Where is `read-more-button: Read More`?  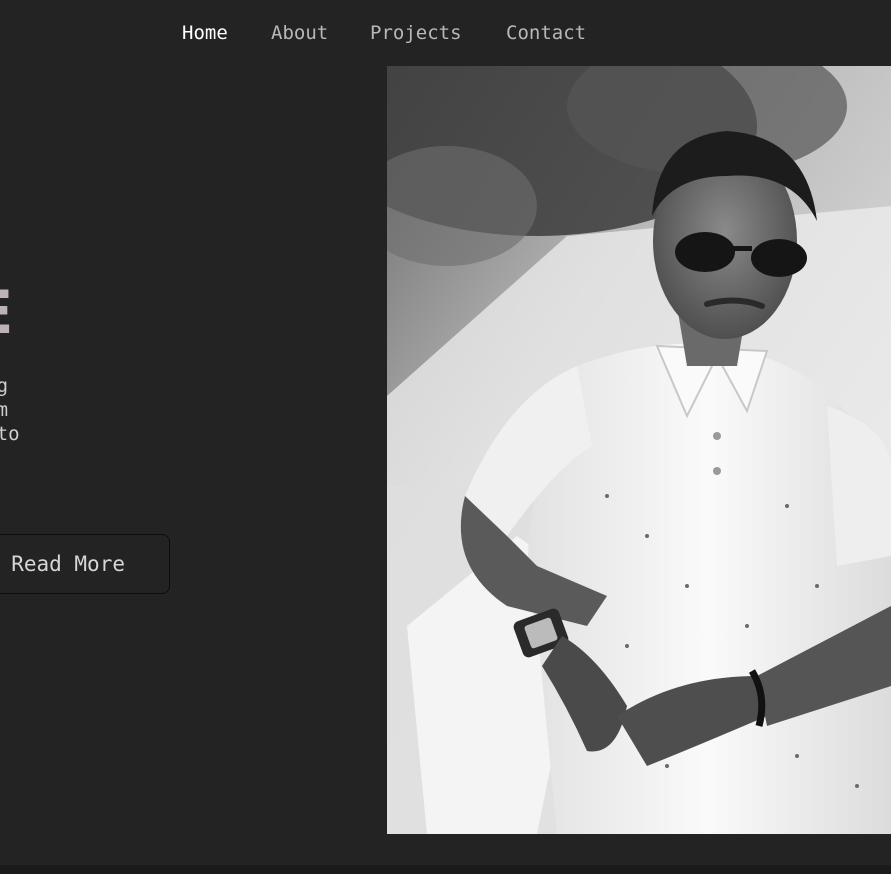
read-more-button: Read More is located at coordinates (85, 564).